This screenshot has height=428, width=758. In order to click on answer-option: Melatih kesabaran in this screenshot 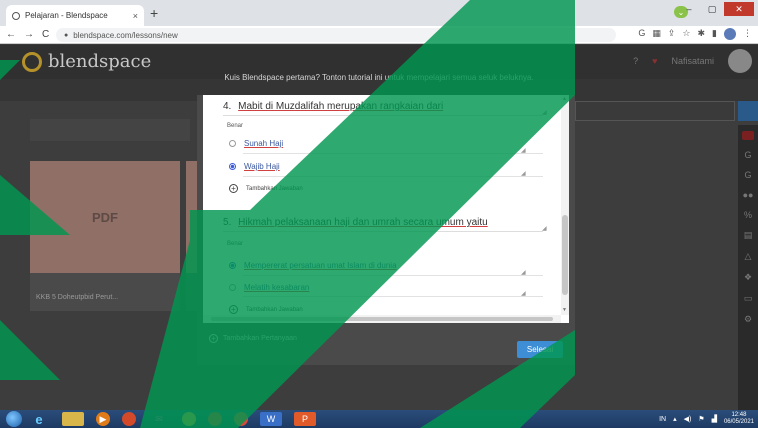, I will do `click(269, 287)`.